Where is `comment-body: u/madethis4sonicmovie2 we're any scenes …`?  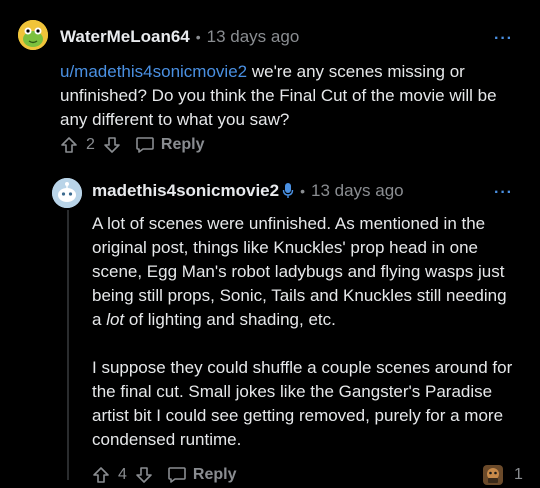 comment-body: u/madethis4sonicmovie2 we're any scenes … is located at coordinates (290, 96).